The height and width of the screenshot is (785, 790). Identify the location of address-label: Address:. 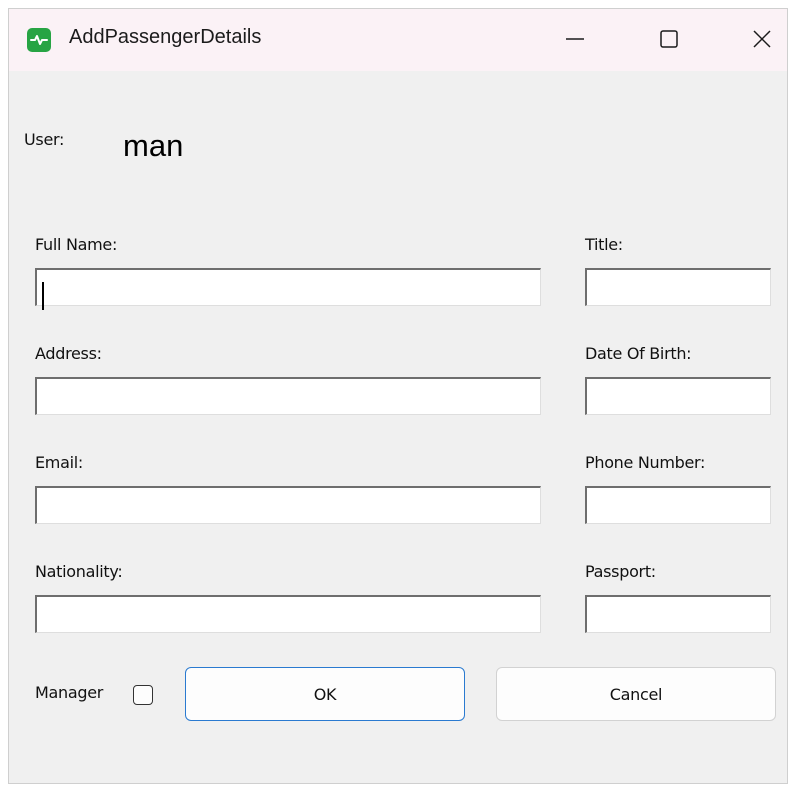
(68, 353).